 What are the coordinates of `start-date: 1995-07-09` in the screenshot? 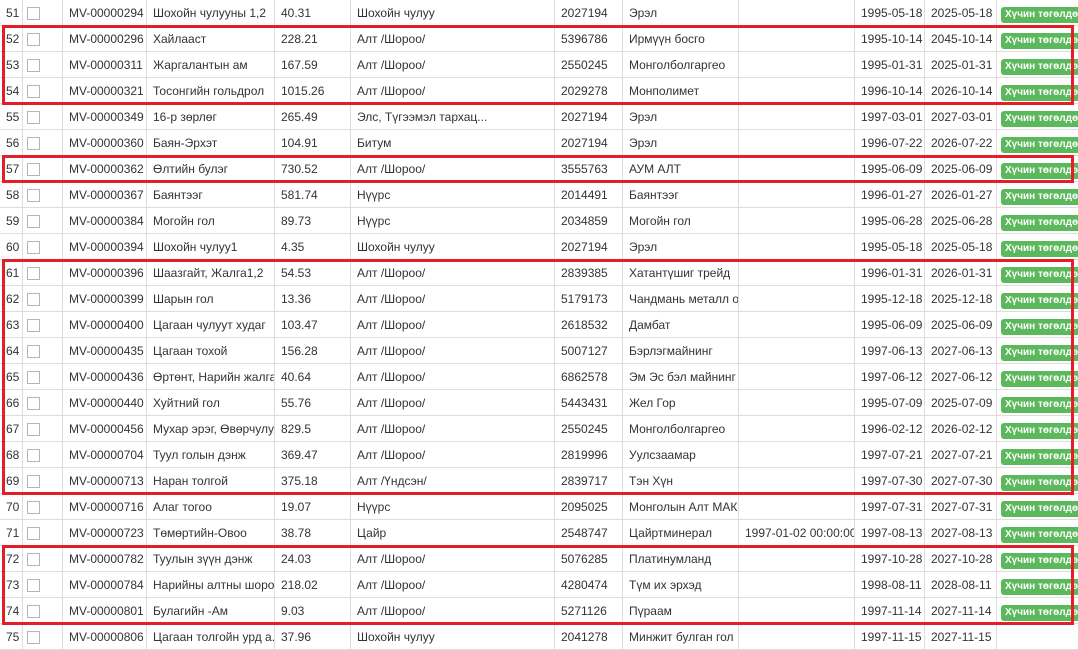 It's located at (889, 402).